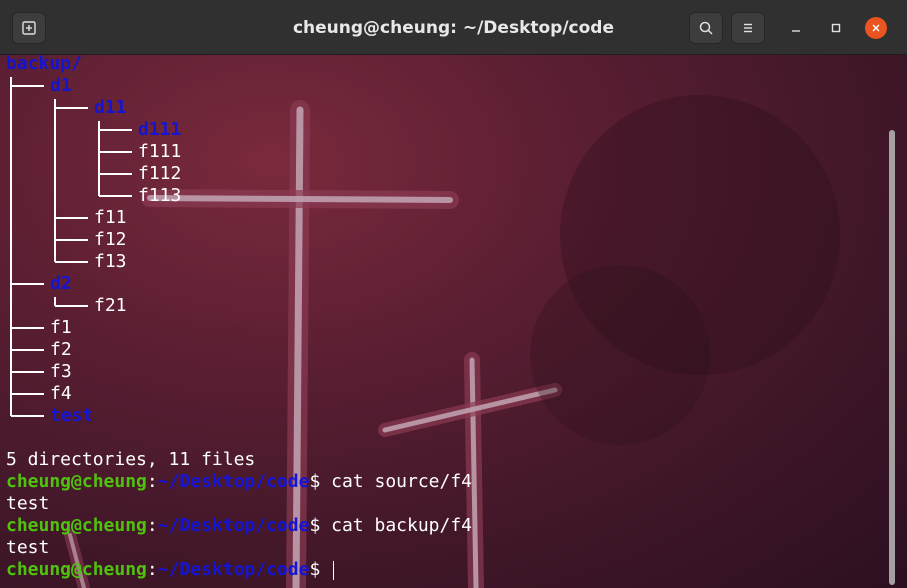 This screenshot has height=588, width=907. Describe the element at coordinates (44, 64) in the screenshot. I see `tree-root: backup/` at that location.